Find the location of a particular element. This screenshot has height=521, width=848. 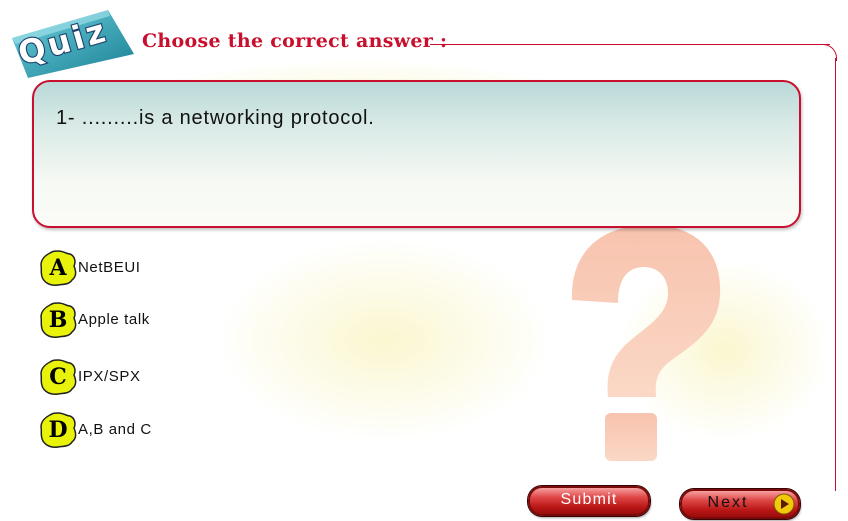

submit-button: Submit is located at coordinates (589, 501).